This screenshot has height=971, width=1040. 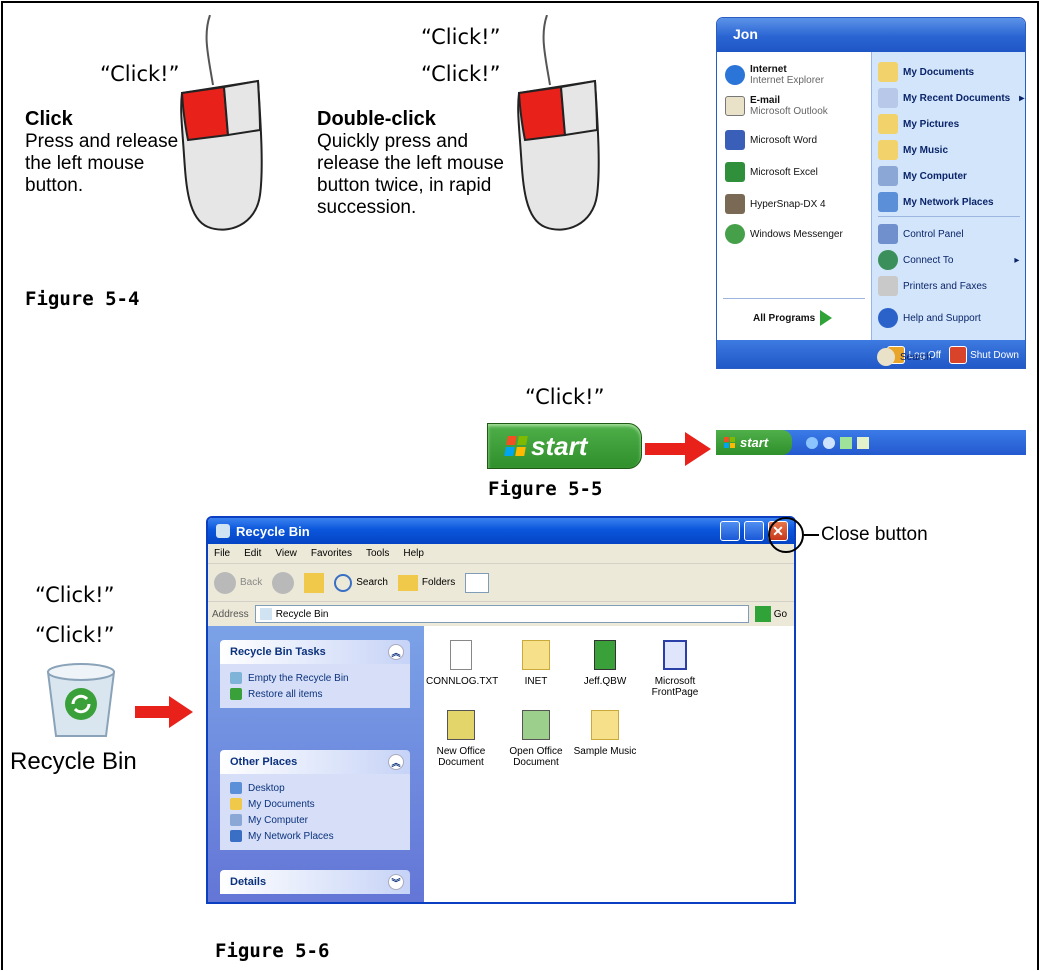 I want to click on all-programs-label: All Programs, so click(x=784, y=318).